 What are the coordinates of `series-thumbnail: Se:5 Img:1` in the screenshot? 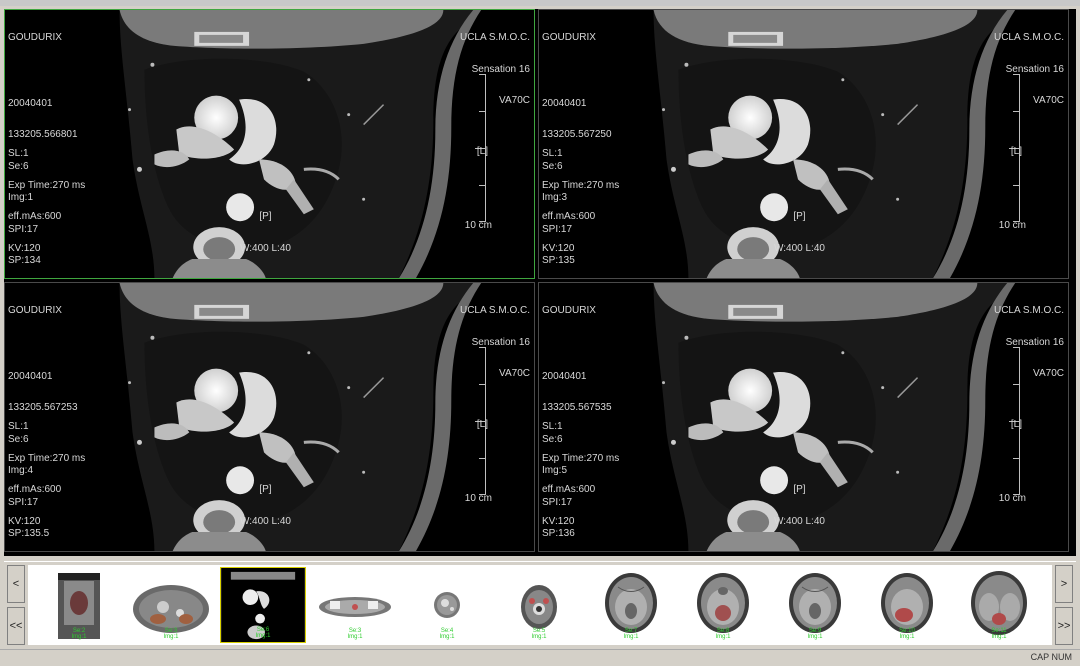 It's located at (539, 605).